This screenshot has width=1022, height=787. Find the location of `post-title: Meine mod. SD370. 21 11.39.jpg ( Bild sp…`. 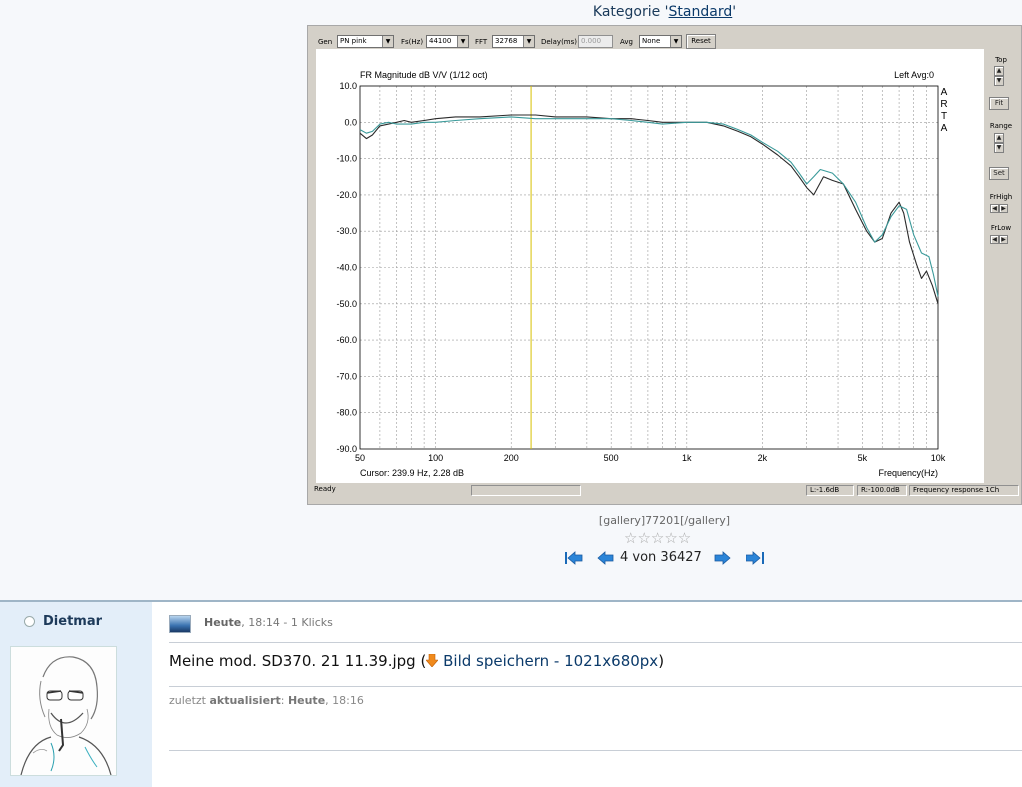

post-title: Meine mod. SD370. 21 11.39.jpg ( Bild sp… is located at coordinates (416, 661).